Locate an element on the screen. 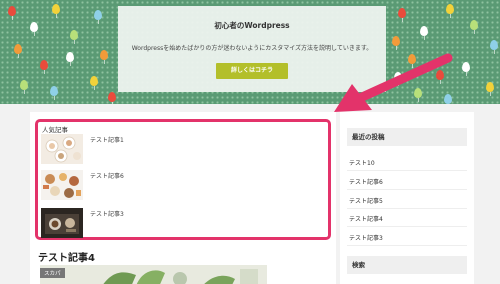 Image resolution: width=500 pixels, height=284 pixels. hero-title: 初心者のWordpress is located at coordinates (252, 25).